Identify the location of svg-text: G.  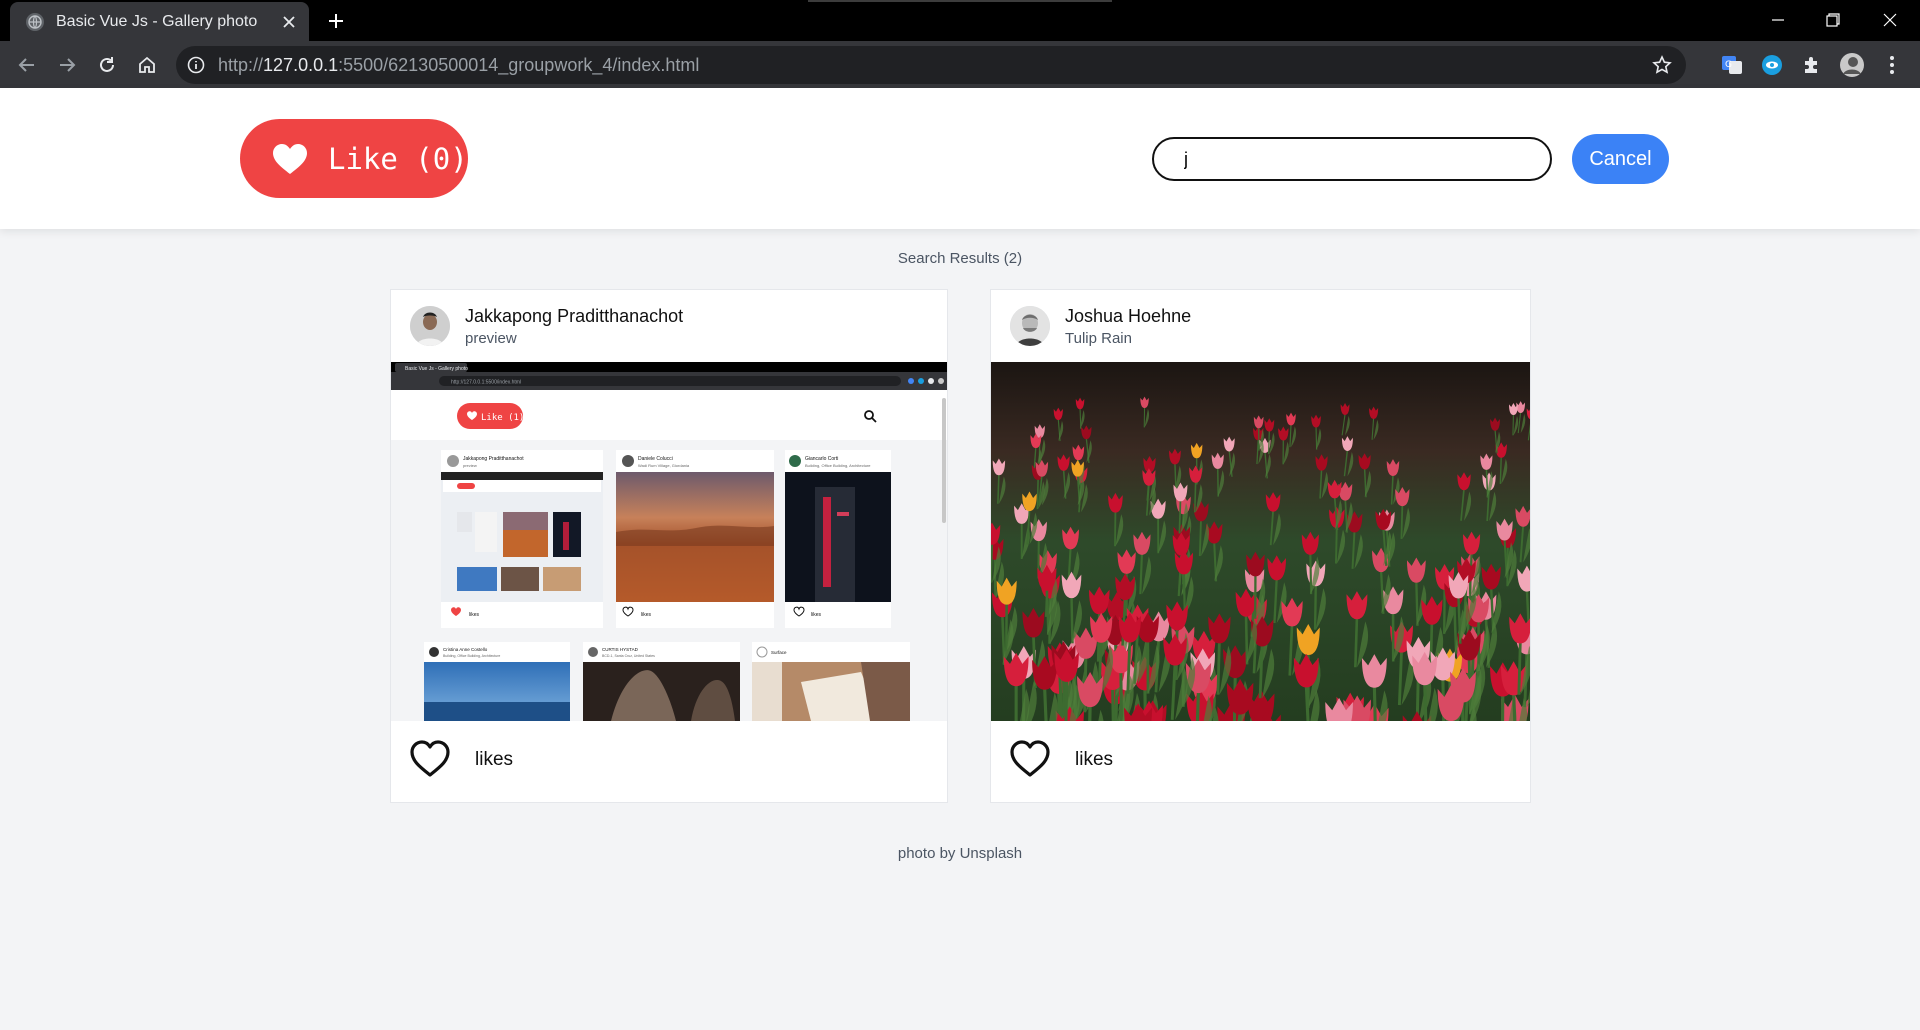
(1728, 65).